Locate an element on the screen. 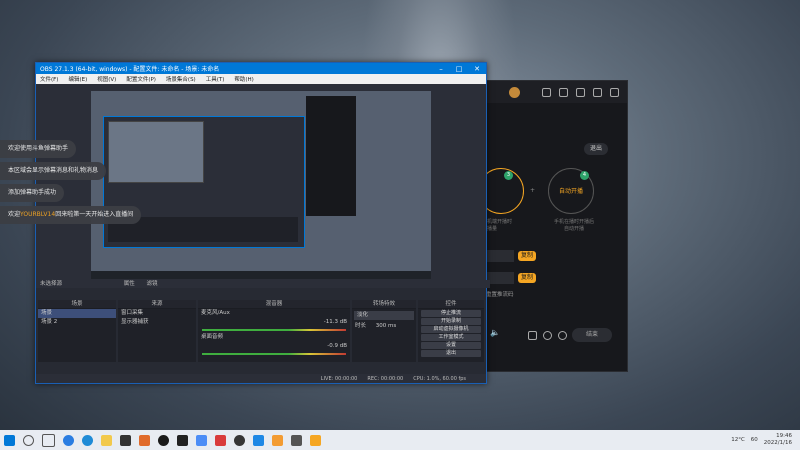  nested-assistant is located at coordinates (331, 156).